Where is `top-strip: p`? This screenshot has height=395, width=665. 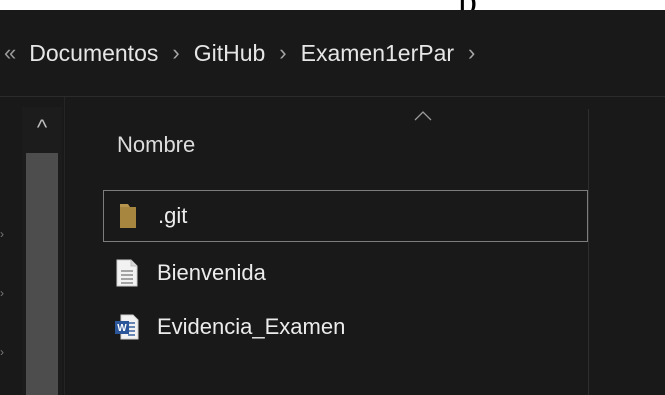 top-strip: p is located at coordinates (332, 5).